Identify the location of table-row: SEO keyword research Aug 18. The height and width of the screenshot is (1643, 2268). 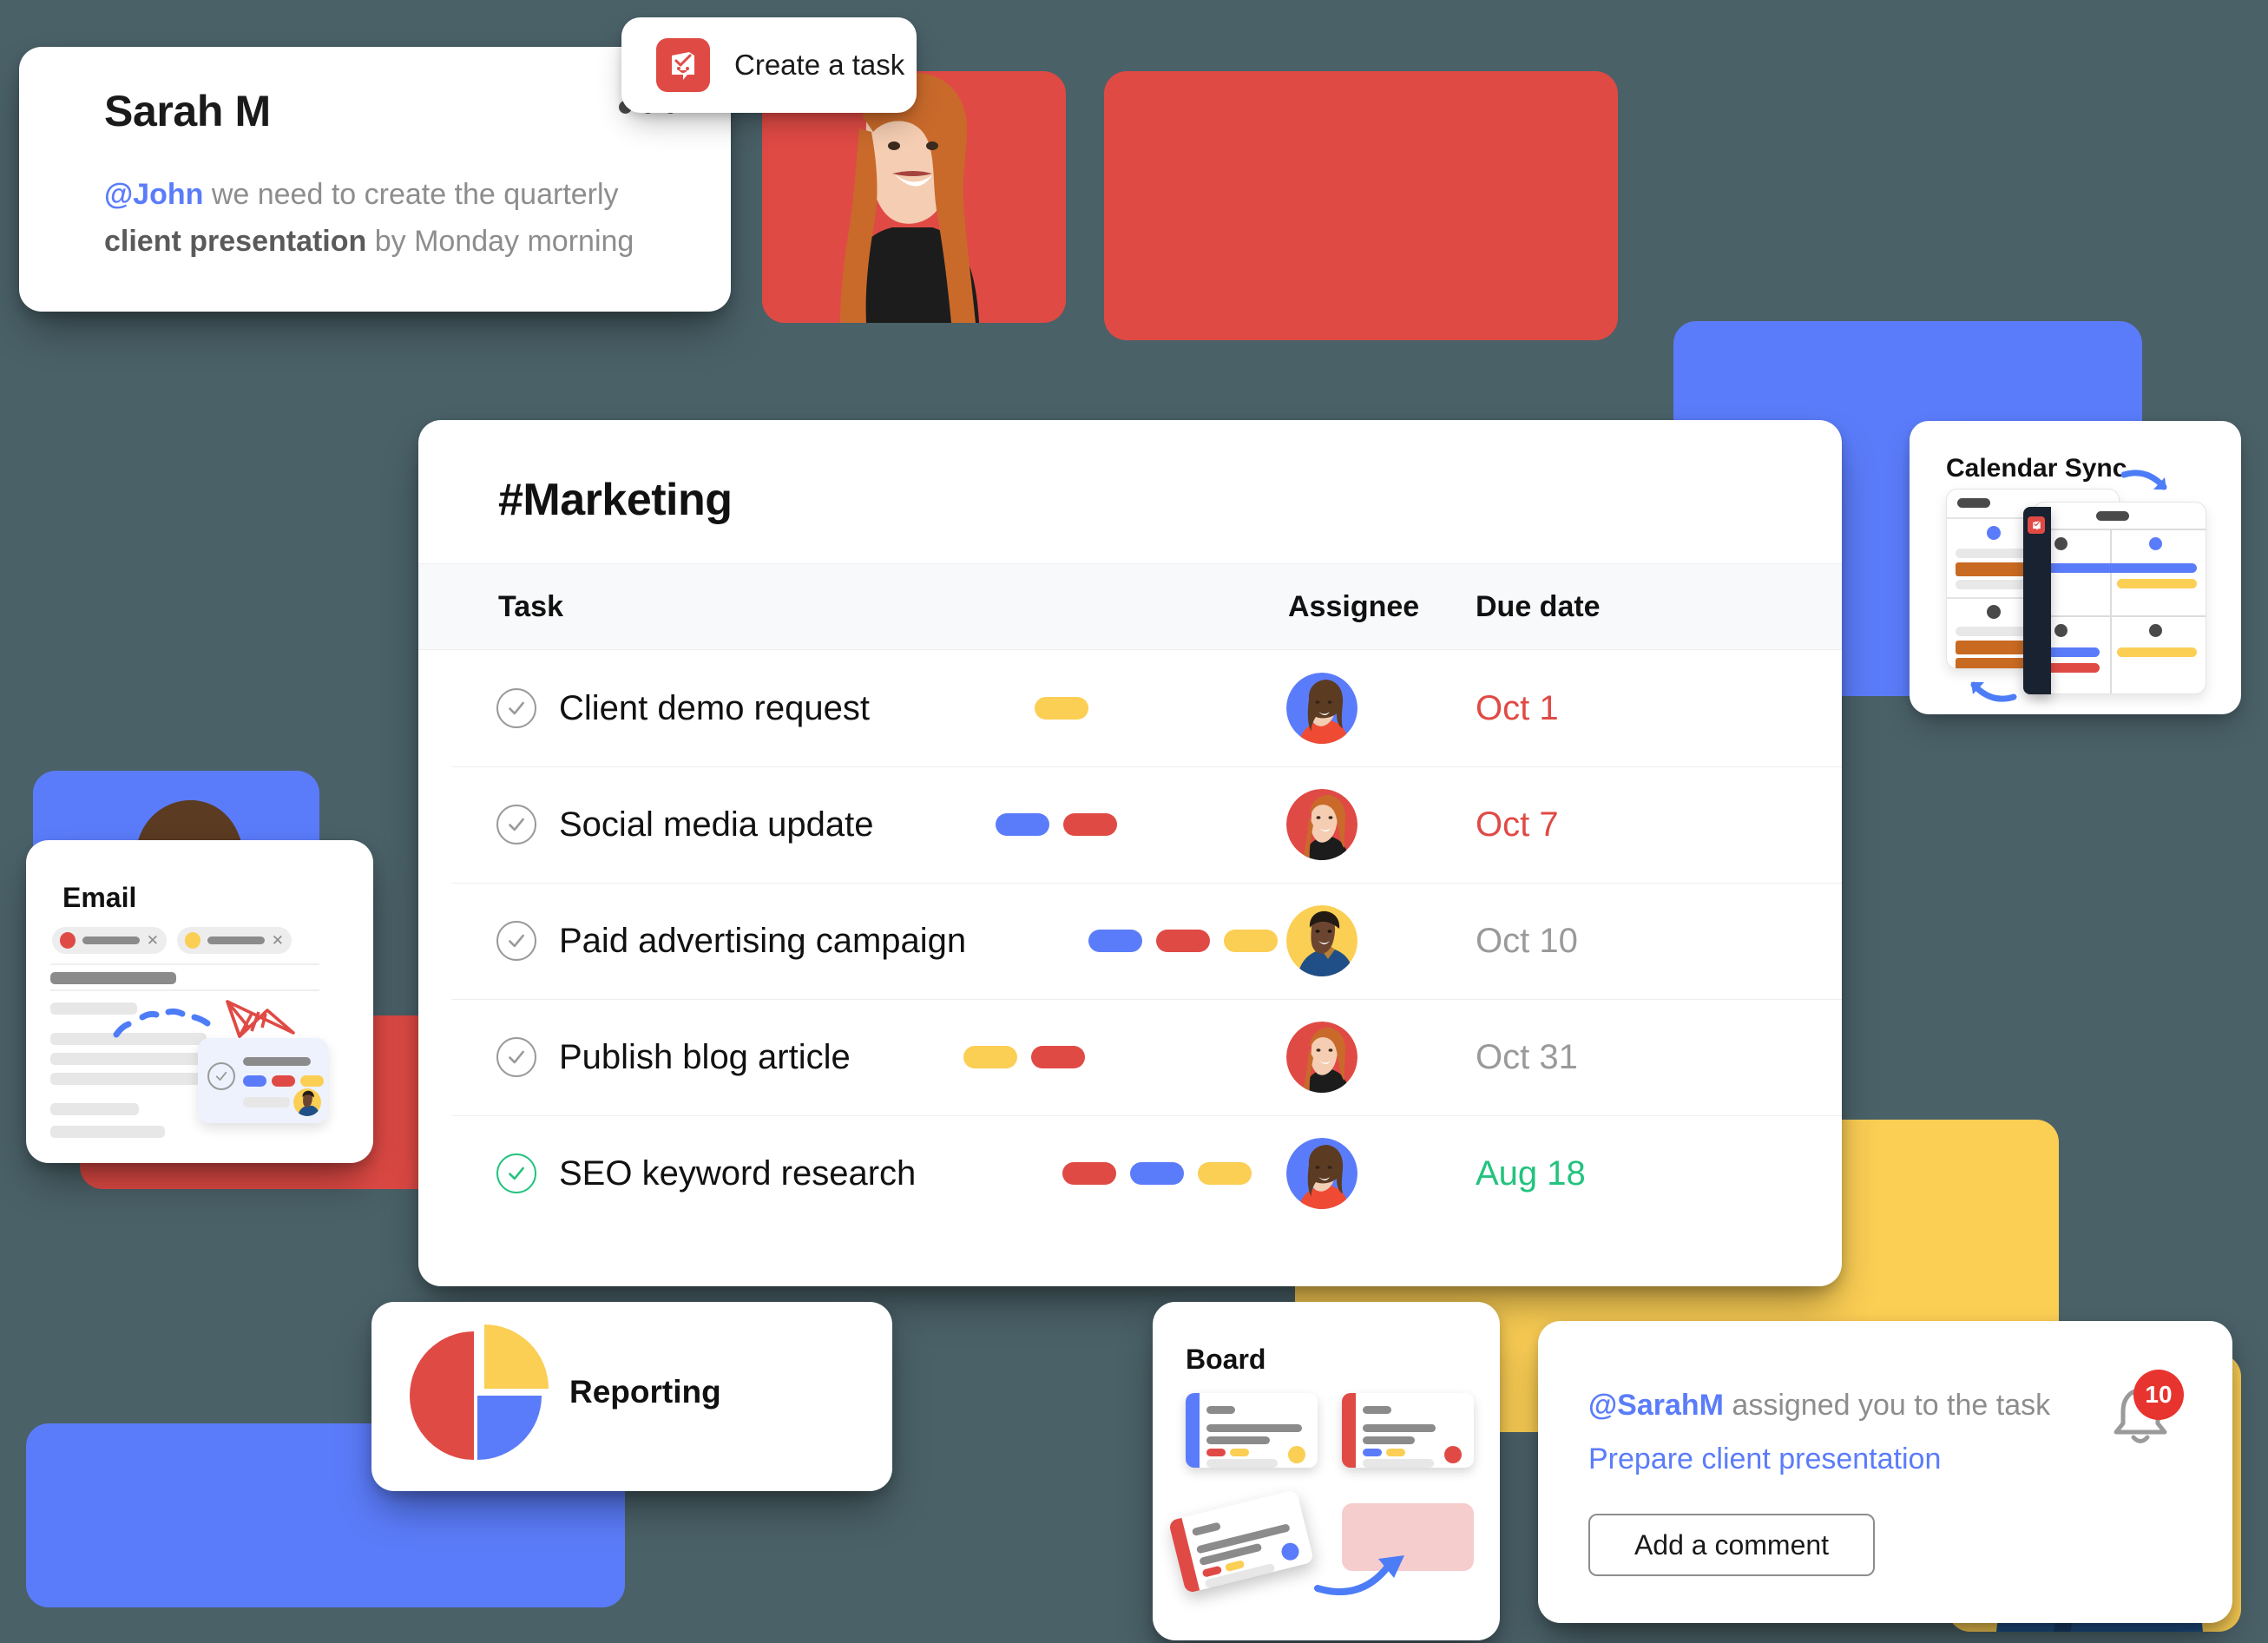
(1130, 1174).